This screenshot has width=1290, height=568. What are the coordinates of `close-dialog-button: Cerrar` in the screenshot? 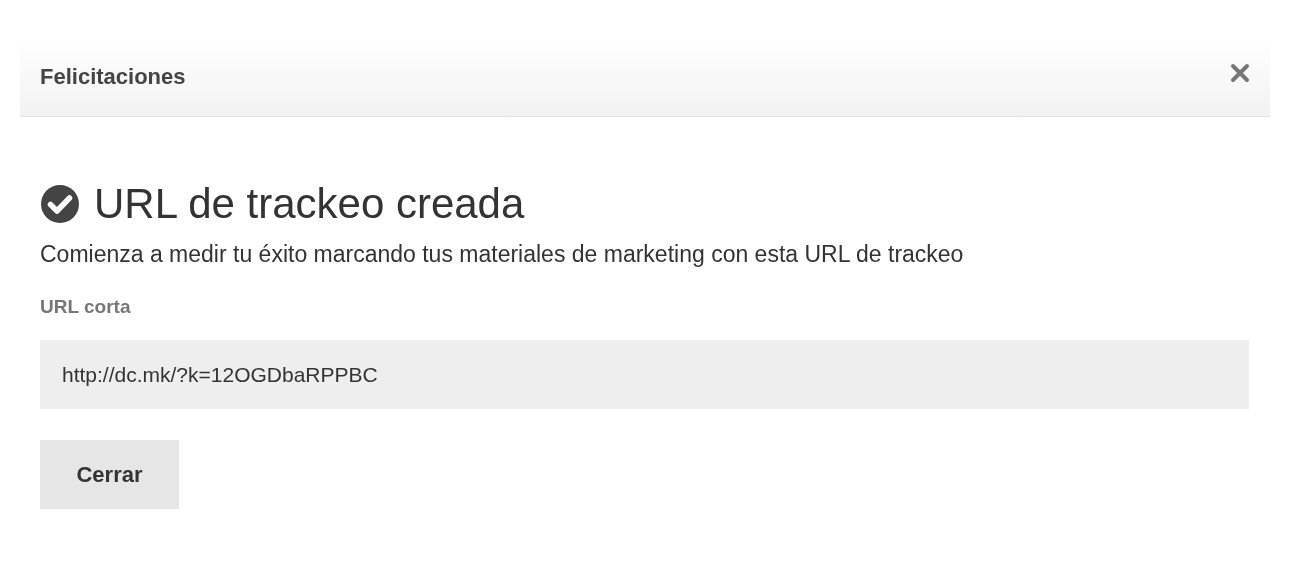 It's located at (109, 474).